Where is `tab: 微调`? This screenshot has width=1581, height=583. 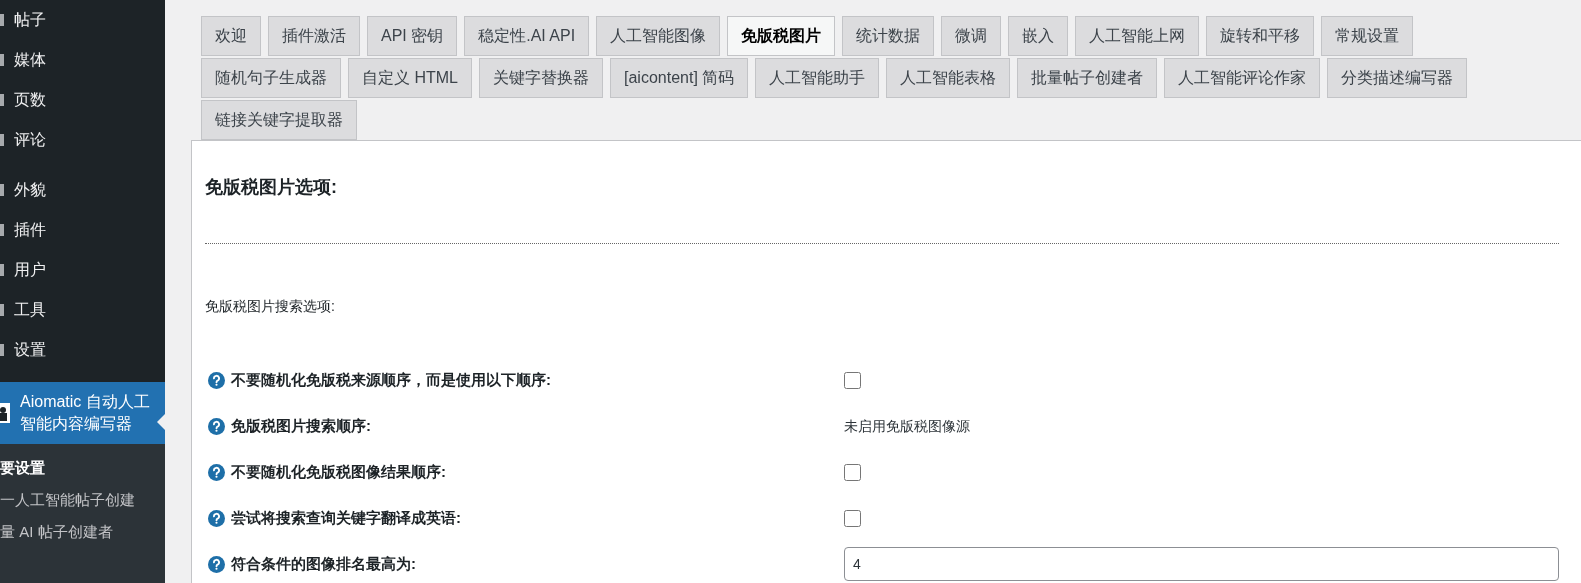
tab: 微调 is located at coordinates (971, 36).